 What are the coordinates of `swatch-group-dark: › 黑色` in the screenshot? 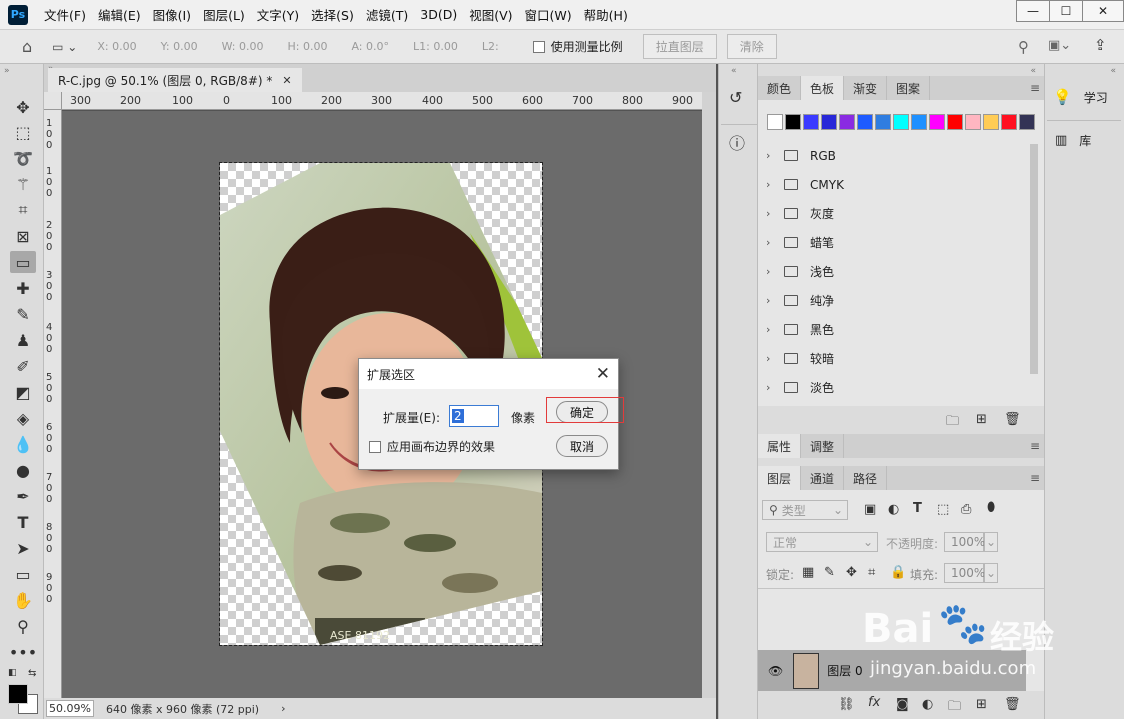 It's located at (896, 329).